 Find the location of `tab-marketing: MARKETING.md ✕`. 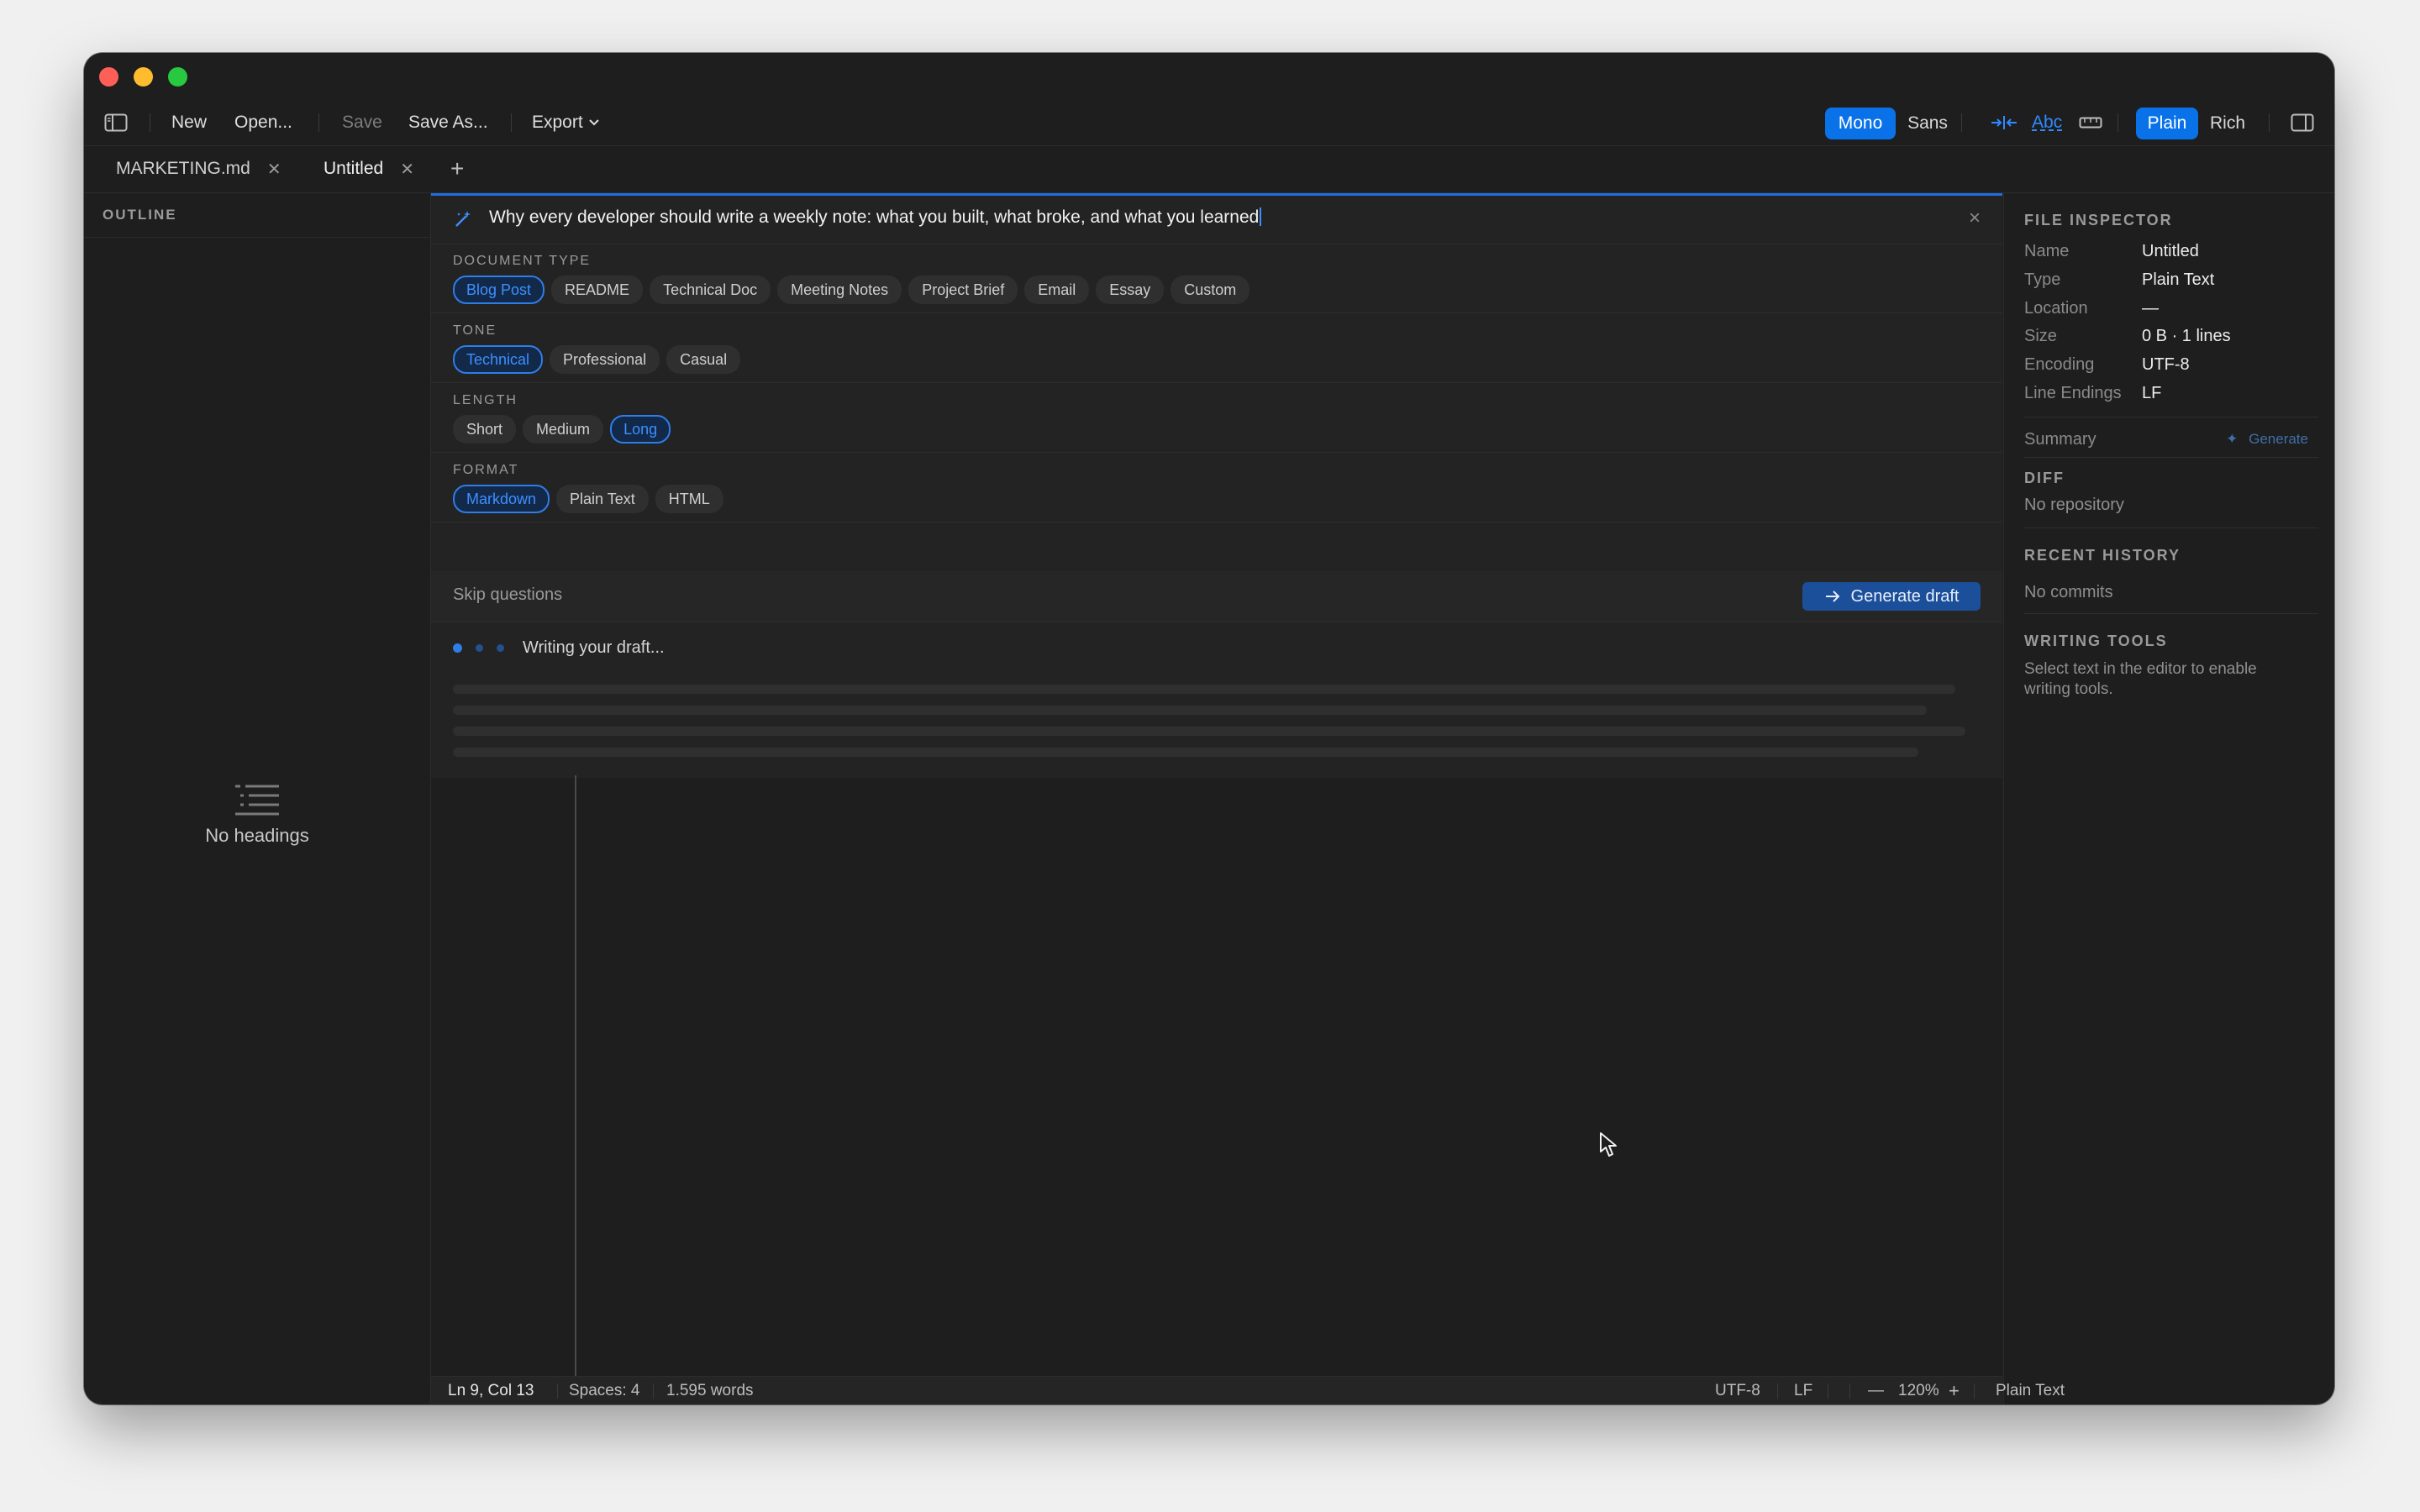

tab-marketing: MARKETING.md ✕ is located at coordinates (199, 168).